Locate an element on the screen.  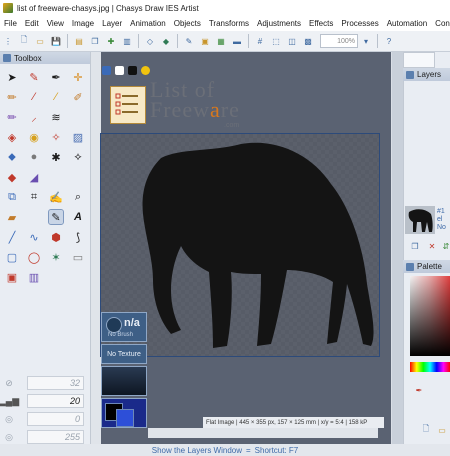
color-dropper-icon: ✒ is located at coordinates (419, 390).